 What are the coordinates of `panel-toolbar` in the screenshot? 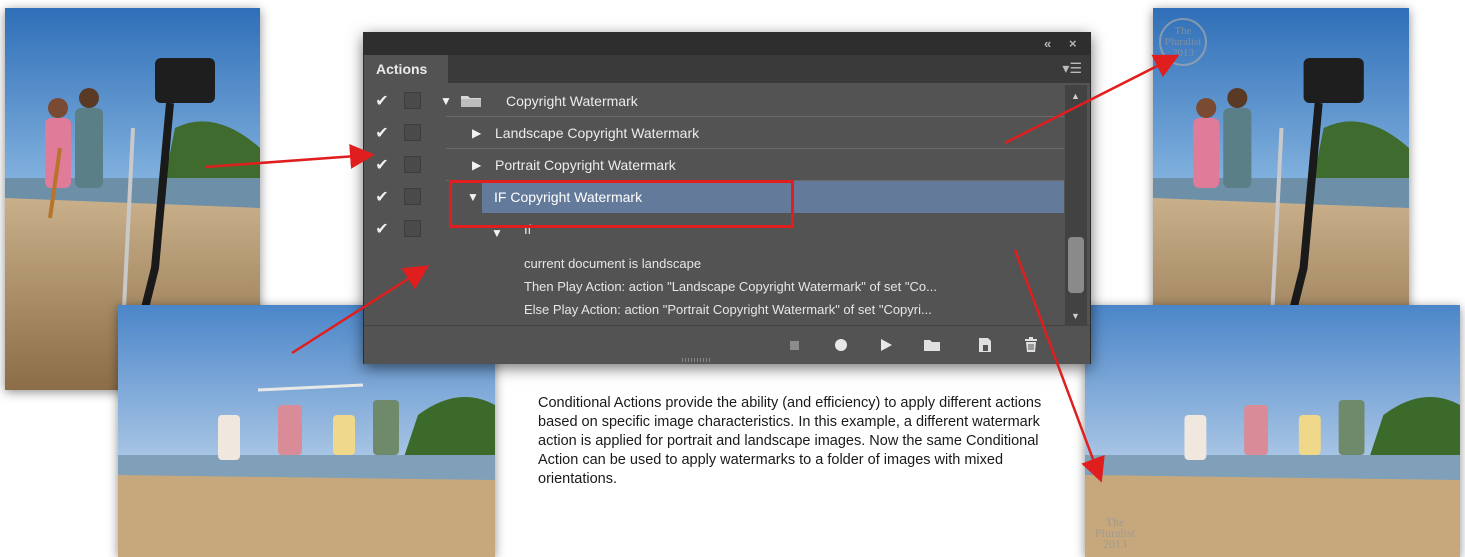 It's located at (727, 344).